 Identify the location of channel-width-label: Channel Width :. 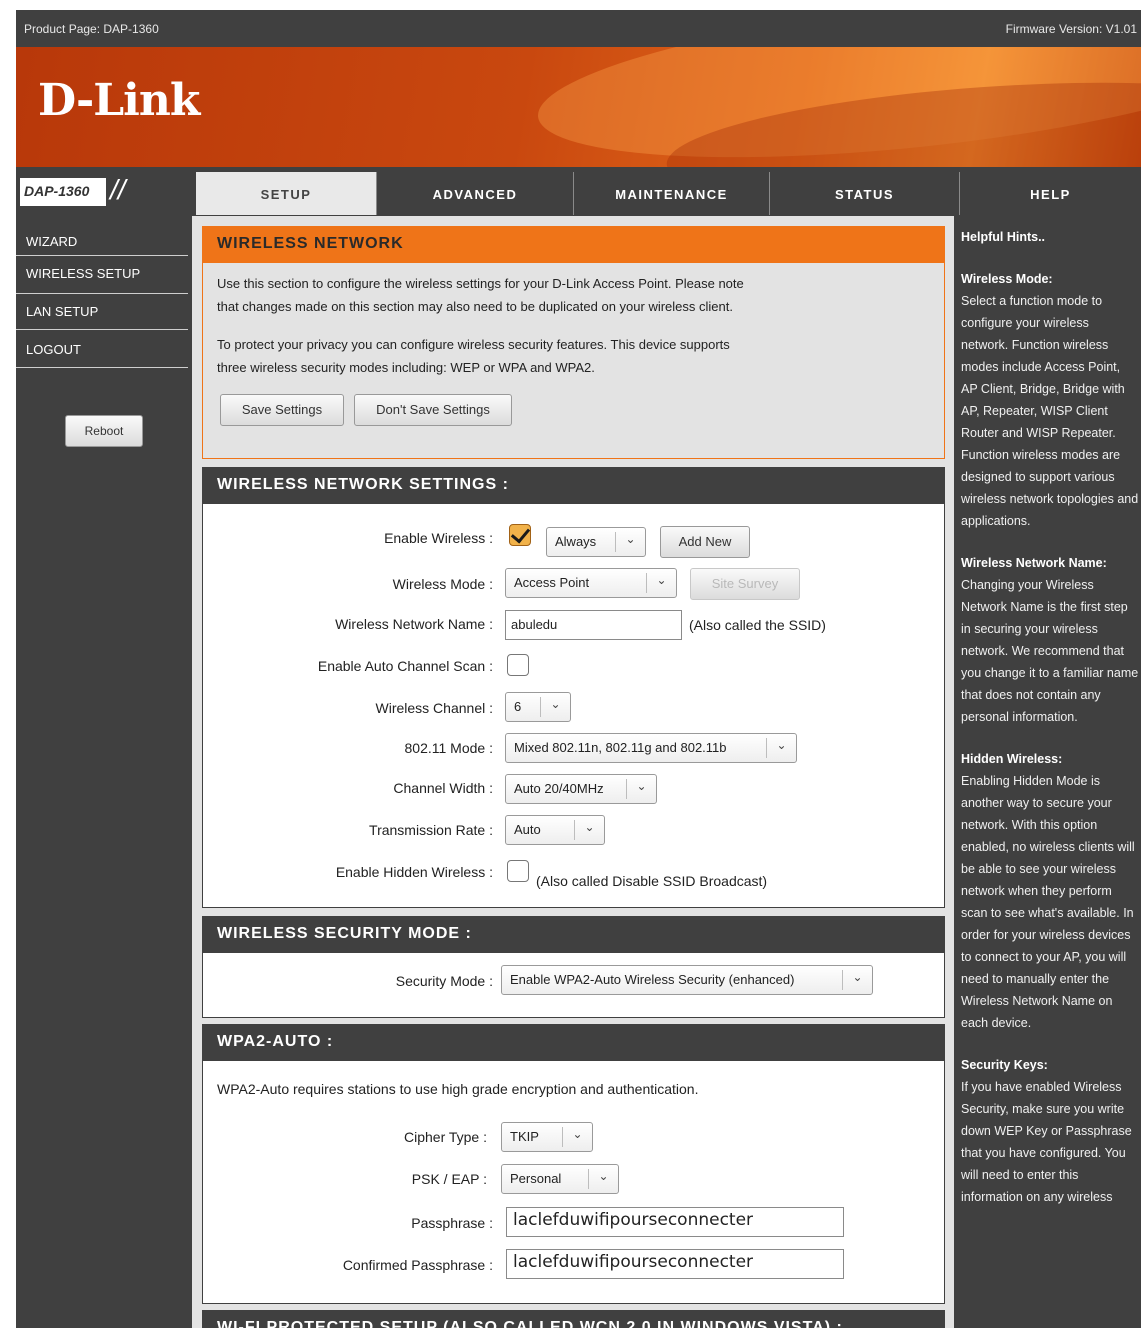
(443, 788).